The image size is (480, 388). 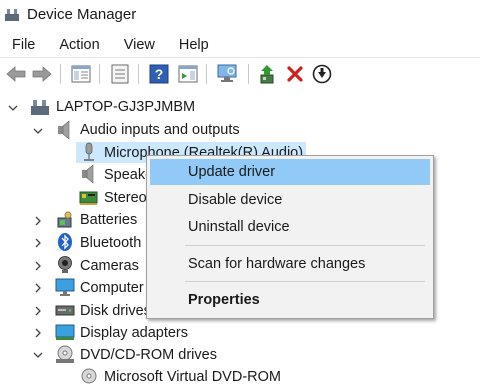 I want to click on menu-file: File, so click(x=23, y=44).